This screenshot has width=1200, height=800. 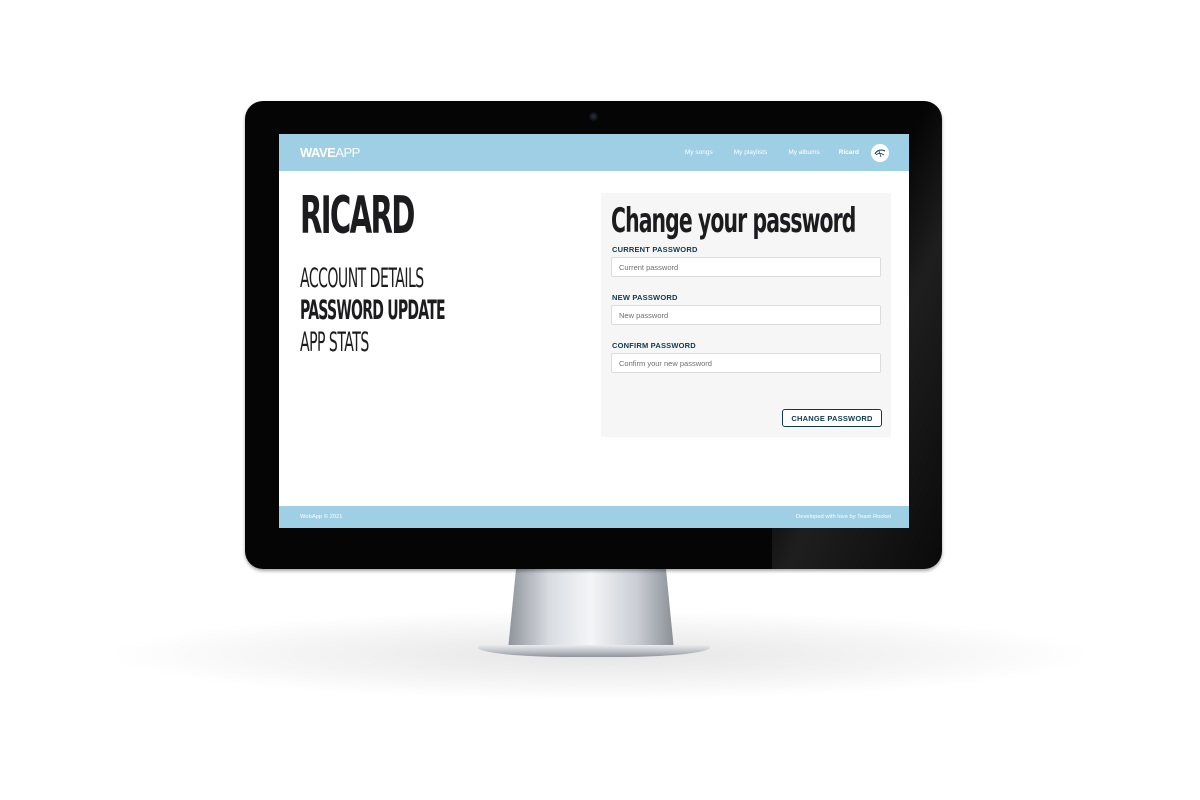 I want to click on confirm-password-input, so click(x=746, y=363).